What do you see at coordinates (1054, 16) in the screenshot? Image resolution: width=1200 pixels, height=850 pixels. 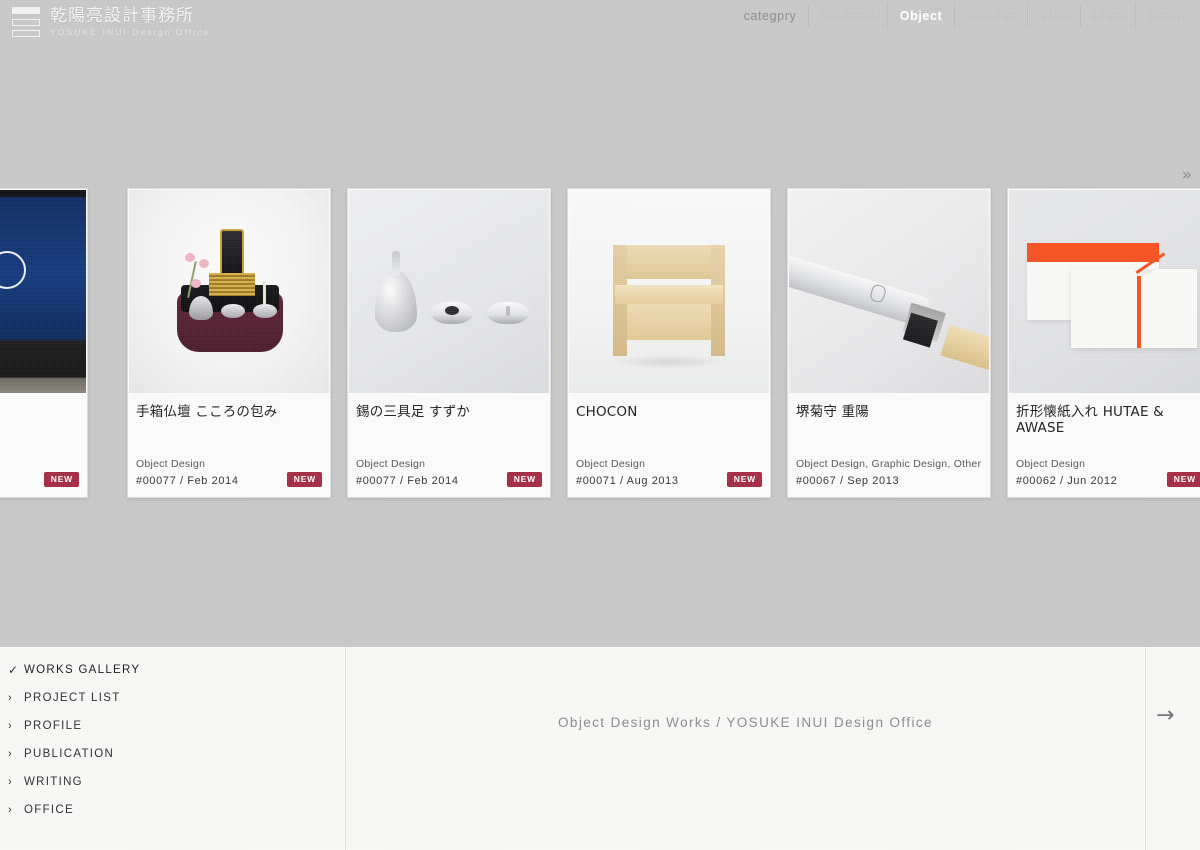 I see `category-nav-item-web: Web` at bounding box center [1054, 16].